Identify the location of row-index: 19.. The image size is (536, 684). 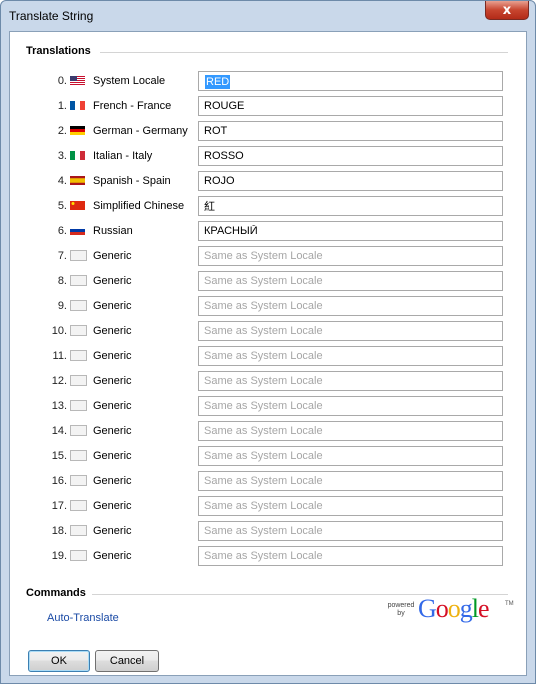
(59, 556).